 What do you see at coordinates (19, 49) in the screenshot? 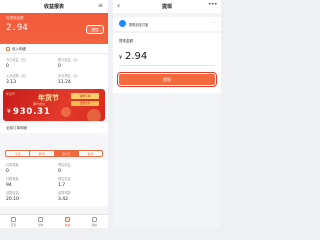
I see `income-detail-label: 收入明细` at bounding box center [19, 49].